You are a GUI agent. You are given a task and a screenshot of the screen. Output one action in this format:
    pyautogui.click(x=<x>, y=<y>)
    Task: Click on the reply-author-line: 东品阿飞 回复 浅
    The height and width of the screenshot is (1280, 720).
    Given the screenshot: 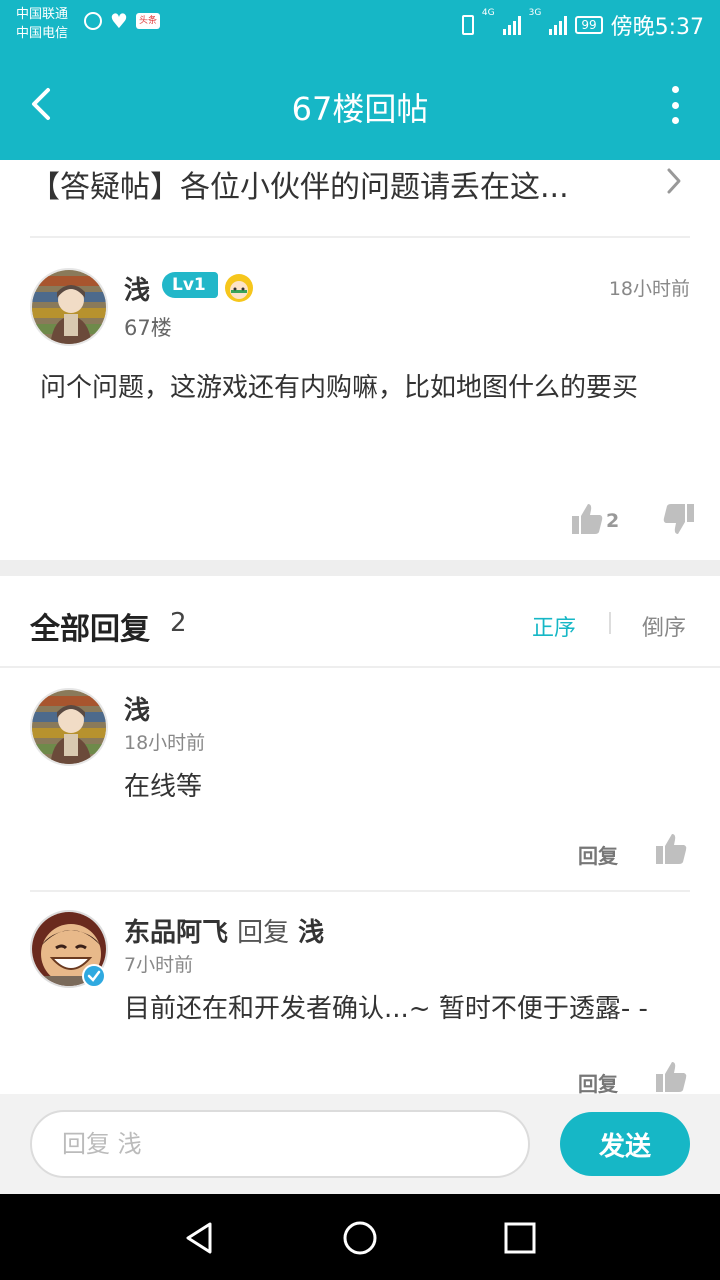 What is the action you would take?
    pyautogui.click(x=224, y=930)
    